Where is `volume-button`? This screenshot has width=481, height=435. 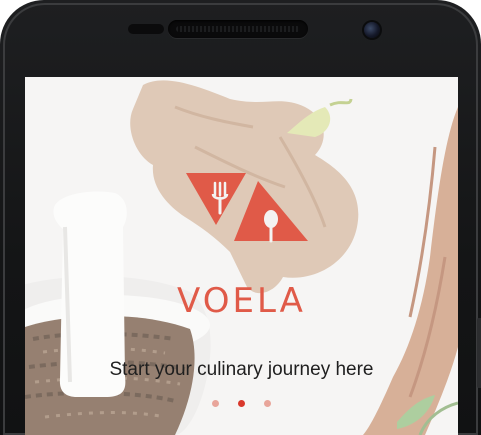
volume-button is located at coordinates (479, 353).